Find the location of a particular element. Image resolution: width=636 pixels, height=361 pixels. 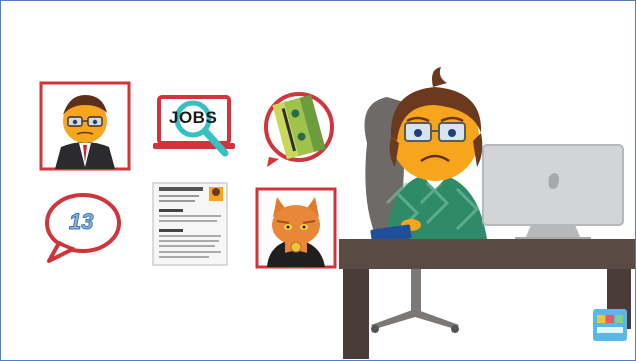

resume-icon is located at coordinates (190, 224).